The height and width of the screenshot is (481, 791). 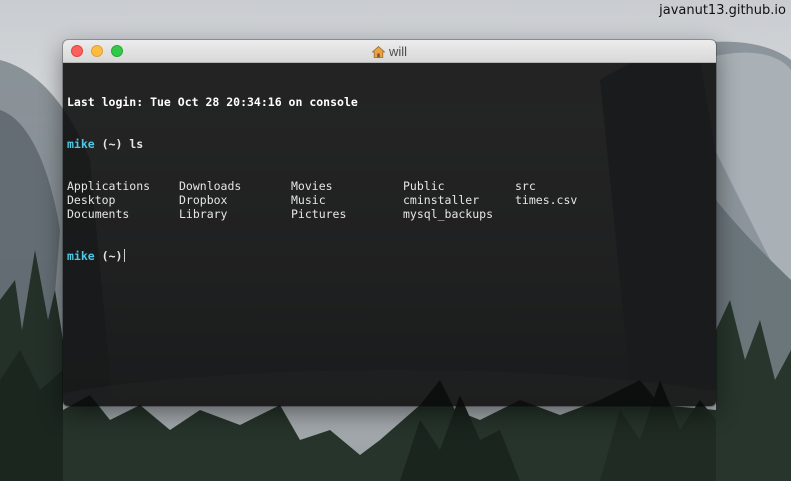 I want to click on text-cursor, so click(x=125, y=255).